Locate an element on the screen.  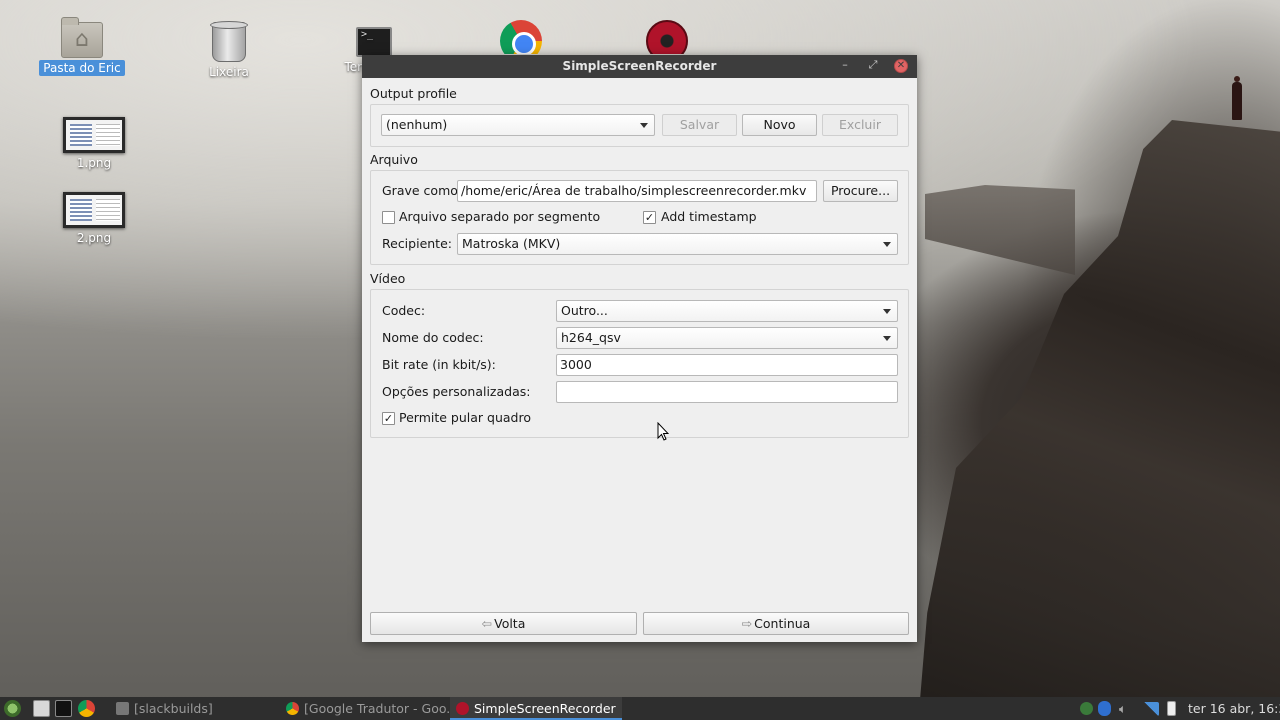
folder-icon is located at coordinates (122, 708).